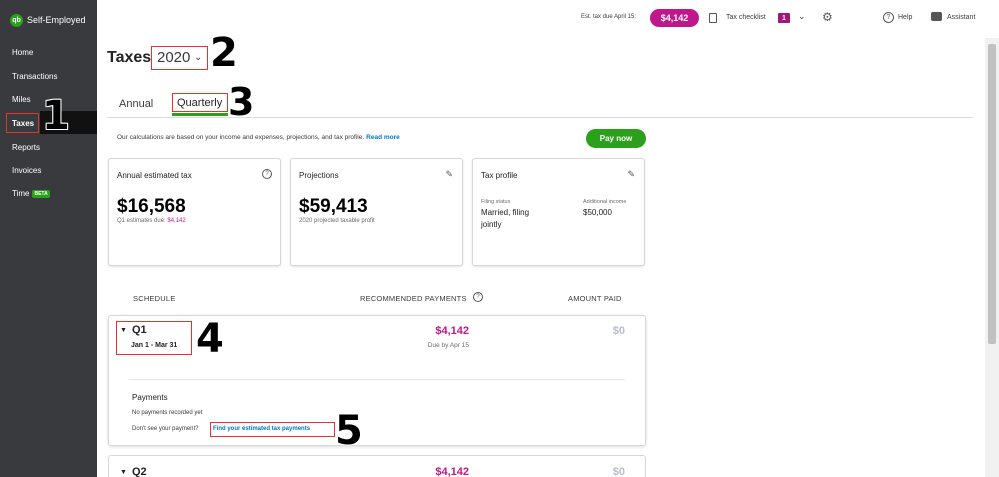 This screenshot has width=999, height=477. I want to click on annotation-1: 1, so click(56, 116).